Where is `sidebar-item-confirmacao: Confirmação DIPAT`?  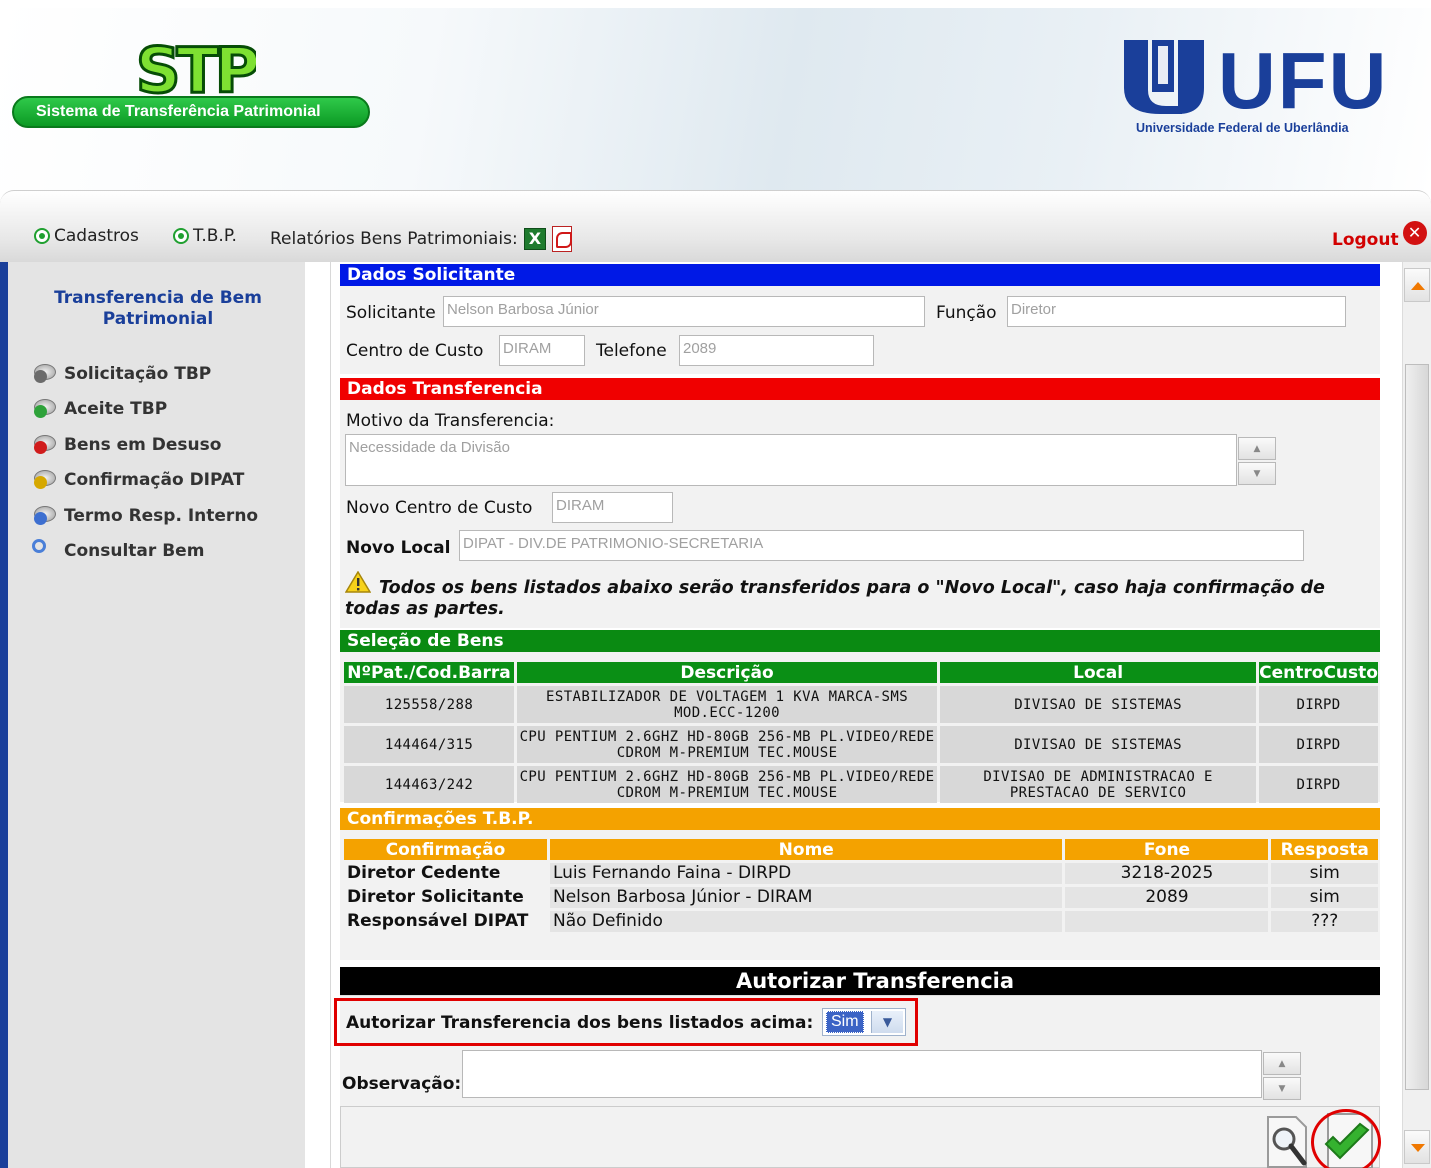
sidebar-item-confirmacao: Confirmação DIPAT is located at coordinates (137, 480).